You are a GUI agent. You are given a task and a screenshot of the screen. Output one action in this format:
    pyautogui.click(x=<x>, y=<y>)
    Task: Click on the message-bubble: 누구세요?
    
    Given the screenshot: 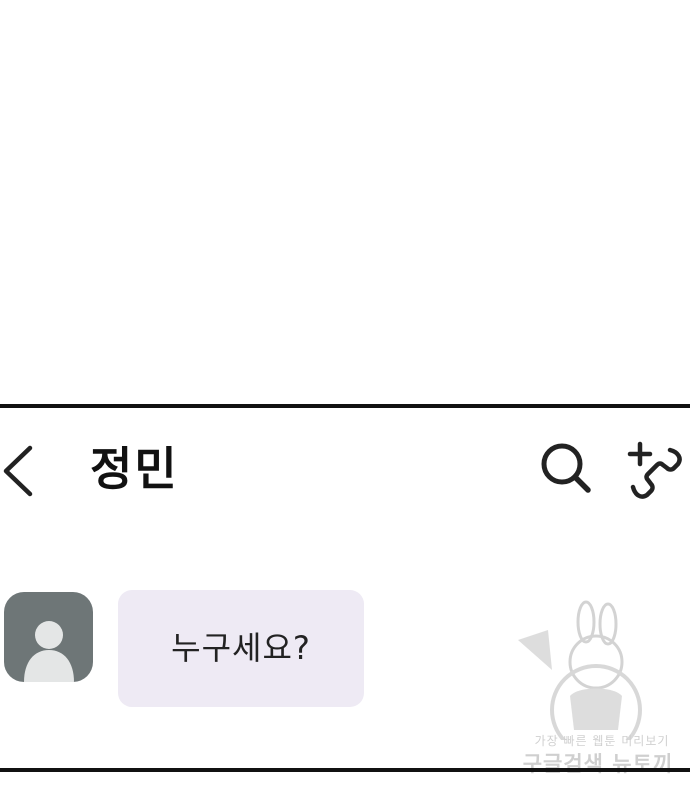 What is the action you would take?
    pyautogui.click(x=241, y=648)
    